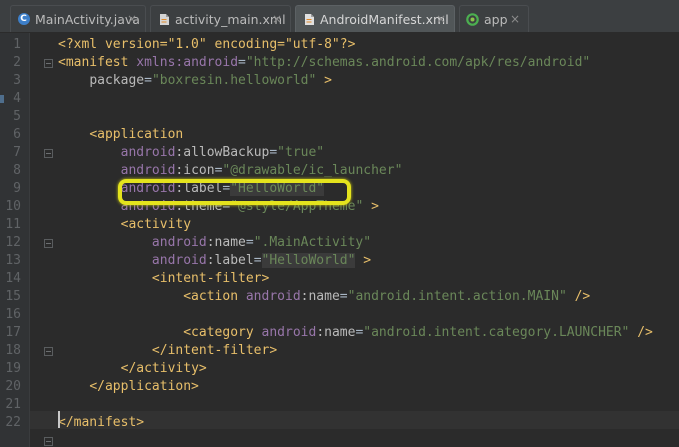 This screenshot has width=679, height=447. What do you see at coordinates (230, 19) in the screenshot?
I see `tab-label: activity_main.xml` at bounding box center [230, 19].